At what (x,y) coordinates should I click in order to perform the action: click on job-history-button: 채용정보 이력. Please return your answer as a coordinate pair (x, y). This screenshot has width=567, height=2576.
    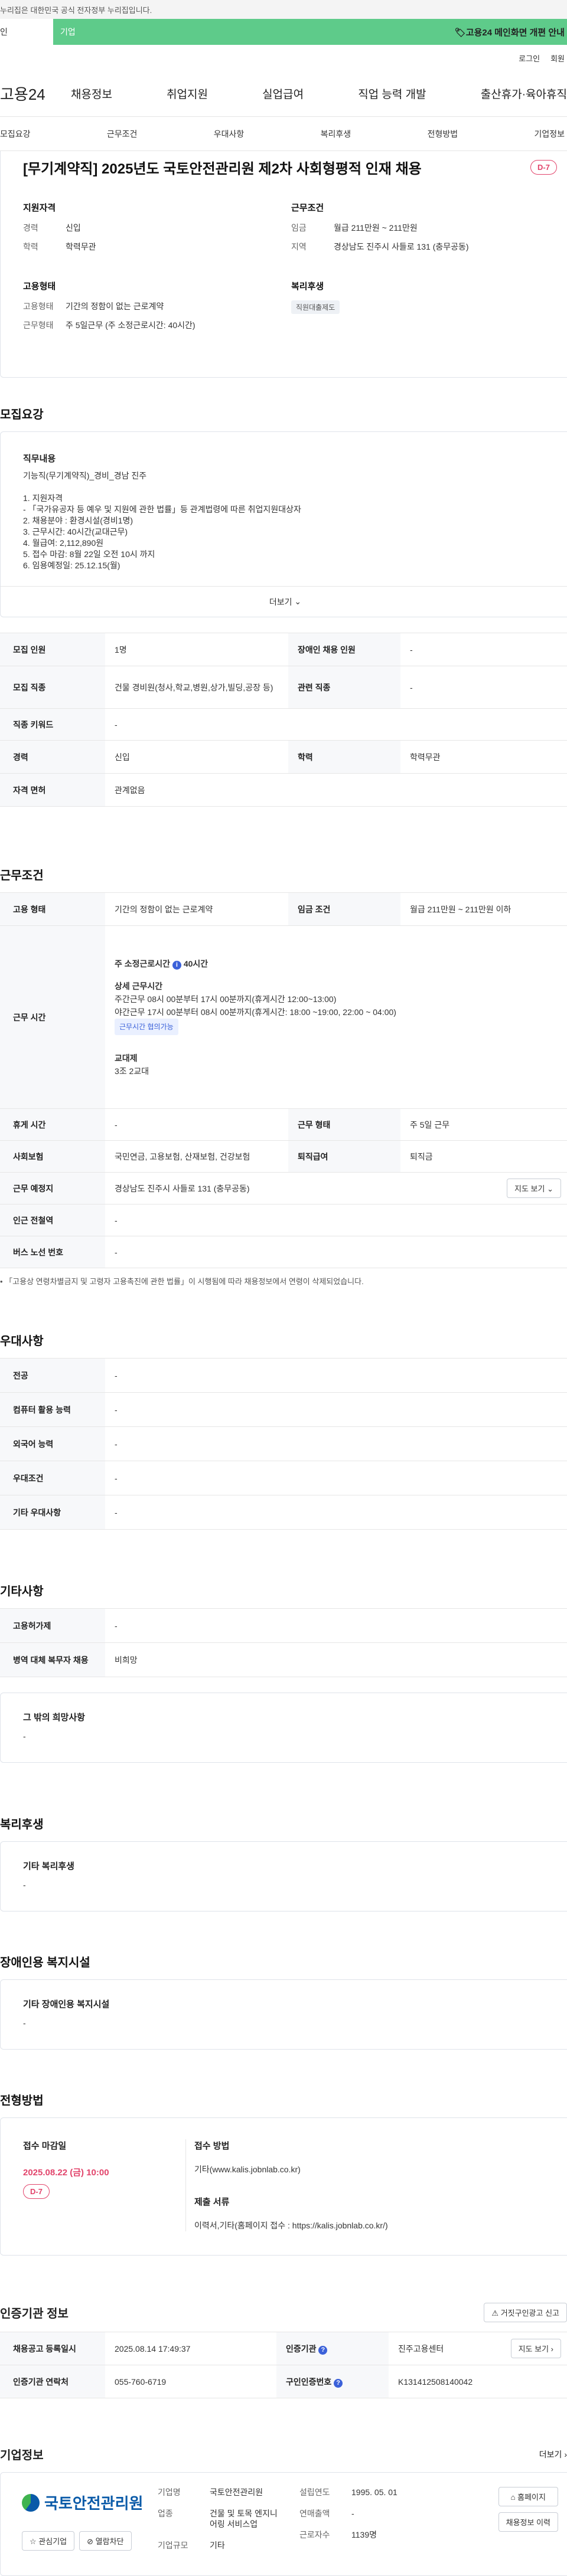
    Looking at the image, I should click on (528, 2522).